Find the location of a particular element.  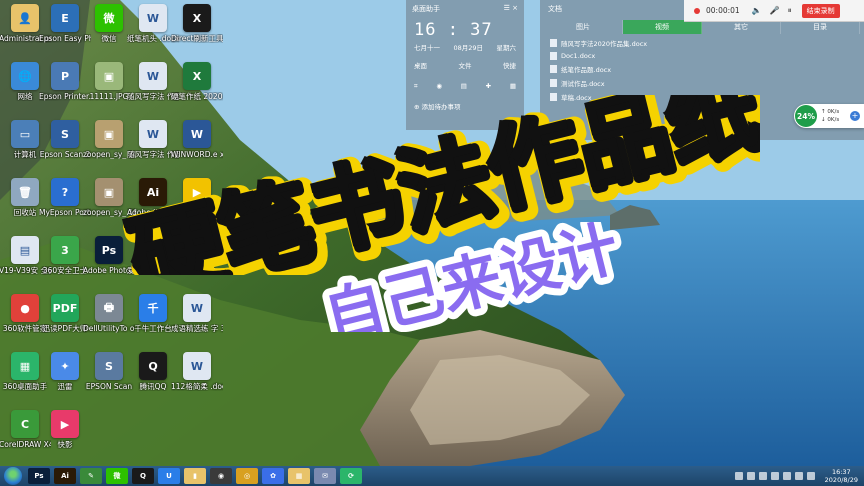

epson-photo-icon: E is located at coordinates (65, 18).